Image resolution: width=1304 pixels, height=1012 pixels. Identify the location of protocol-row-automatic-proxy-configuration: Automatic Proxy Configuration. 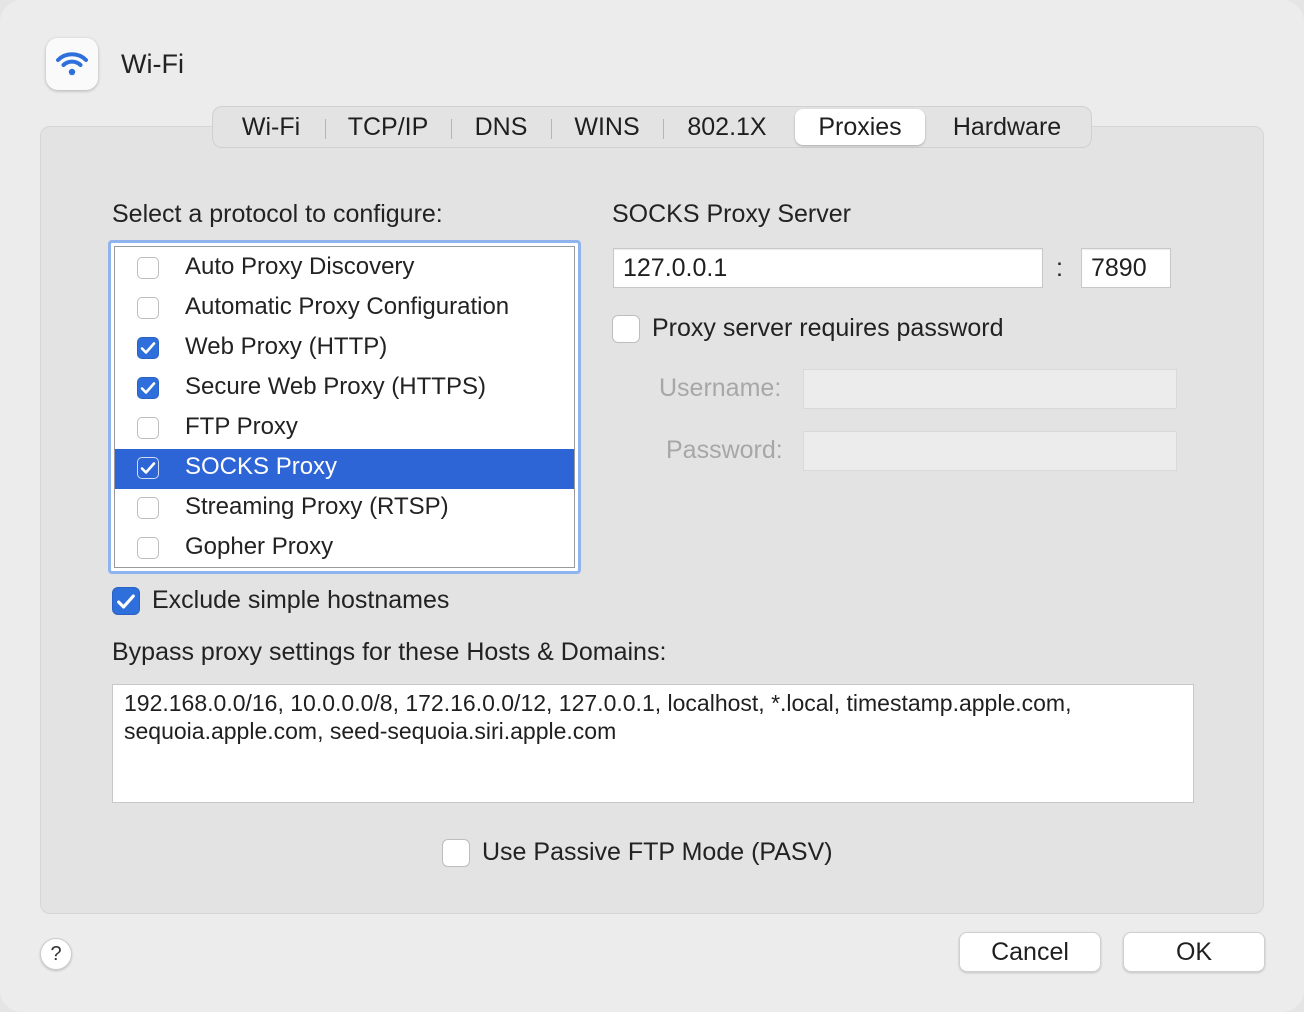
(344, 309).